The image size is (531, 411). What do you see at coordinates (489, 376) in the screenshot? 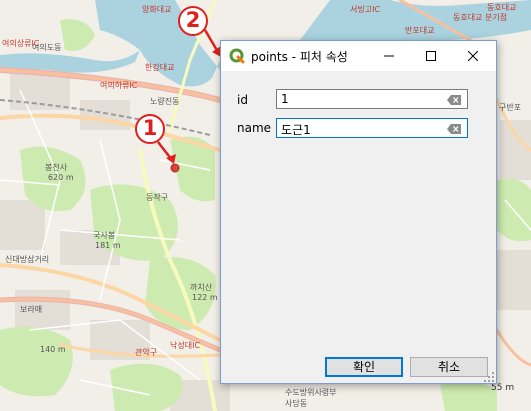
I see `resize-grip-icon` at bounding box center [489, 376].